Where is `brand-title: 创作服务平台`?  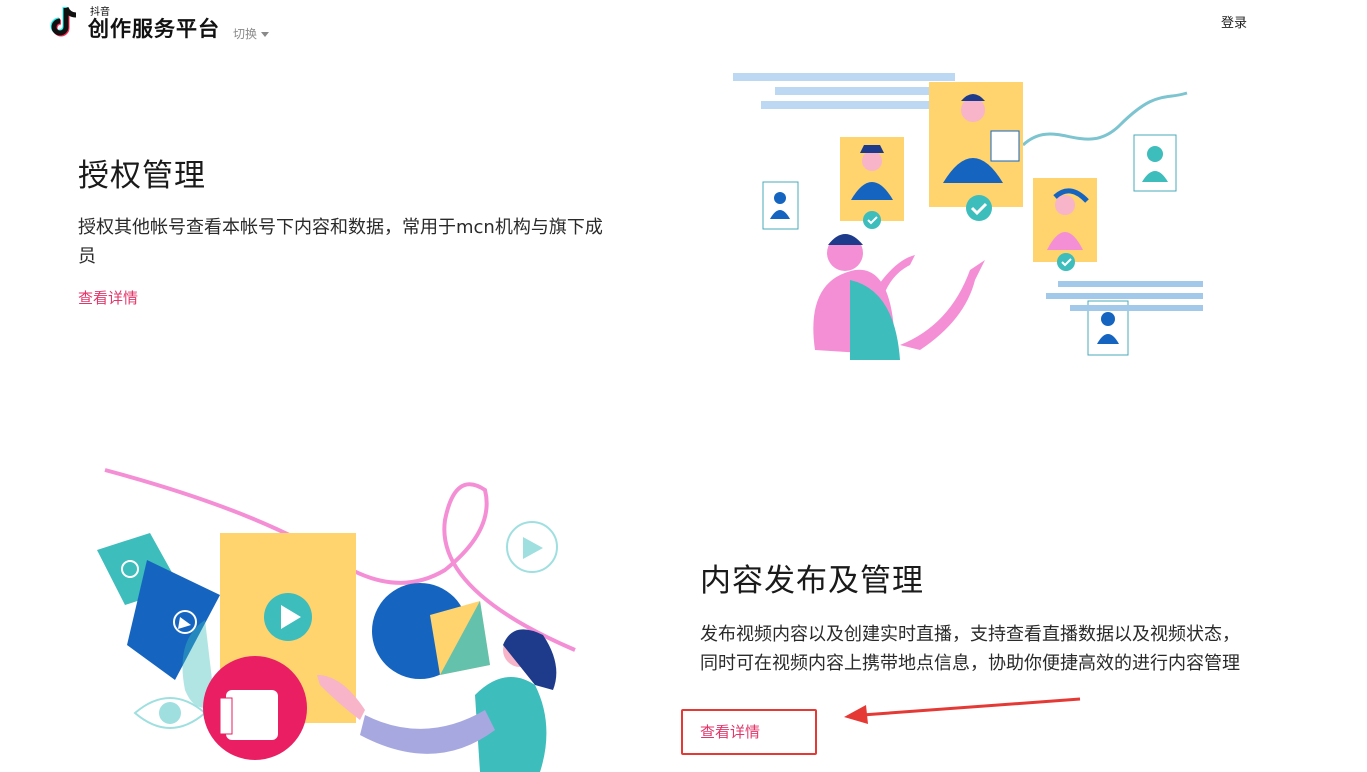 brand-title: 创作服务平台 is located at coordinates (154, 28).